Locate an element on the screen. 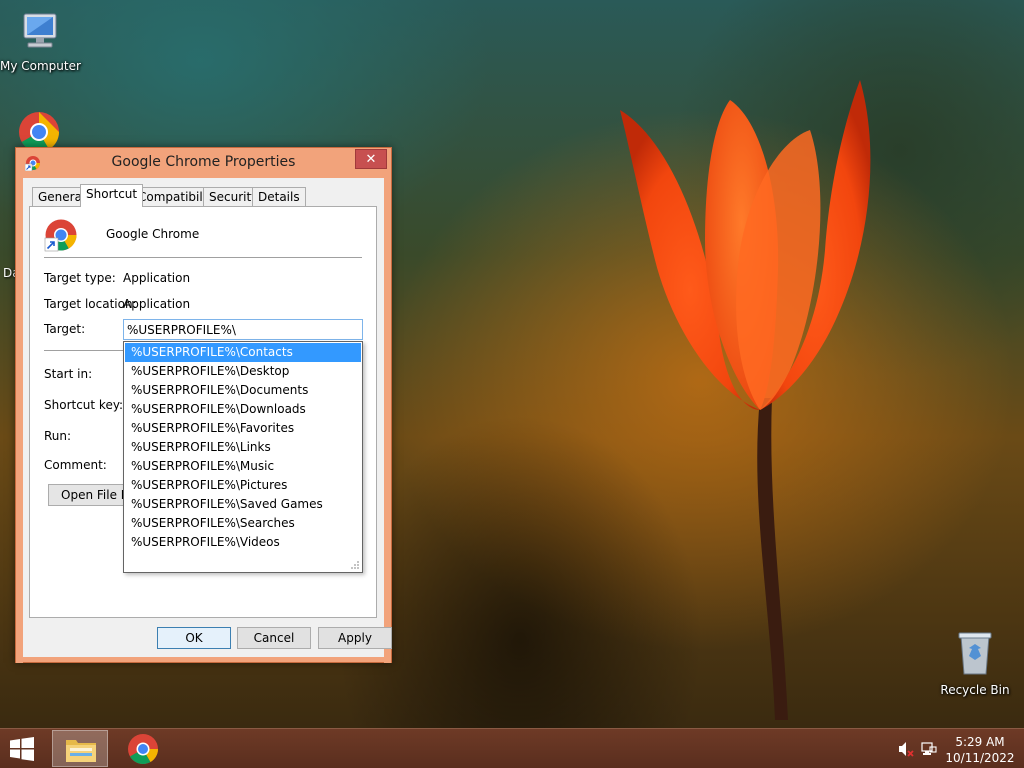 The height and width of the screenshot is (768, 1024). autocomplete-item-documents: %USERPROFILE%\Documents is located at coordinates (243, 390).